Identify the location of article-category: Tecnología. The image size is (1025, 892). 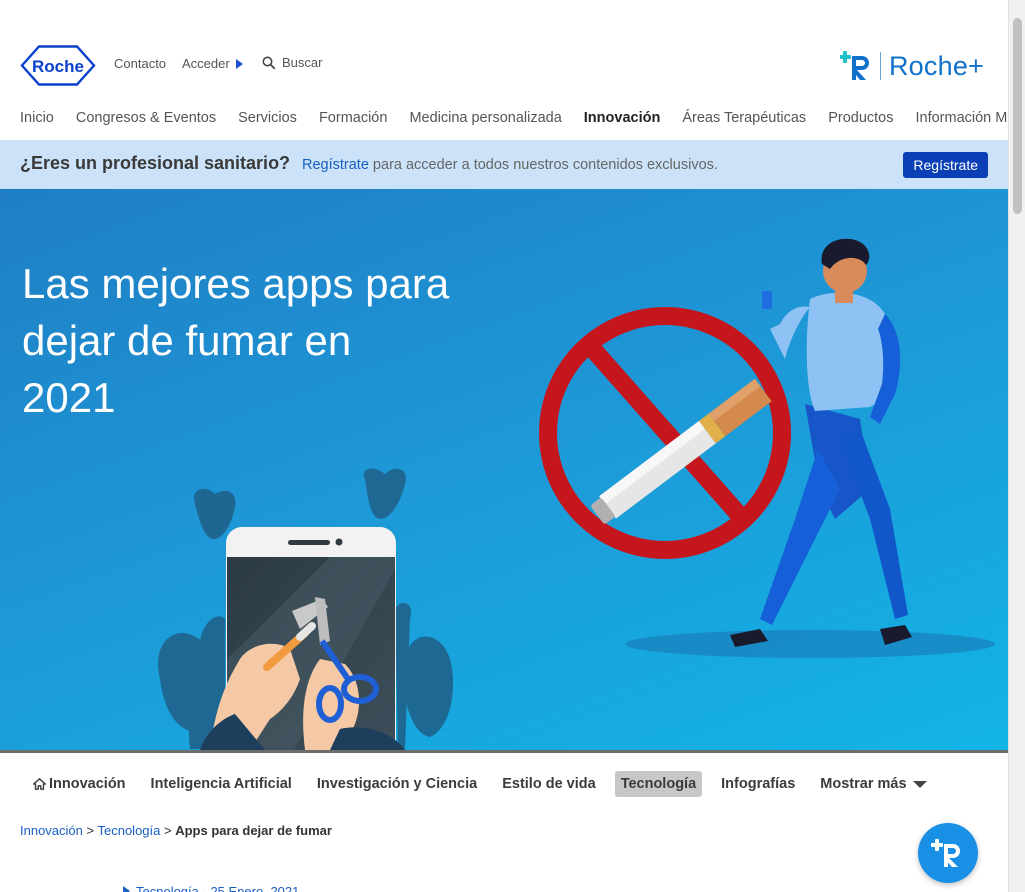
(167, 888).